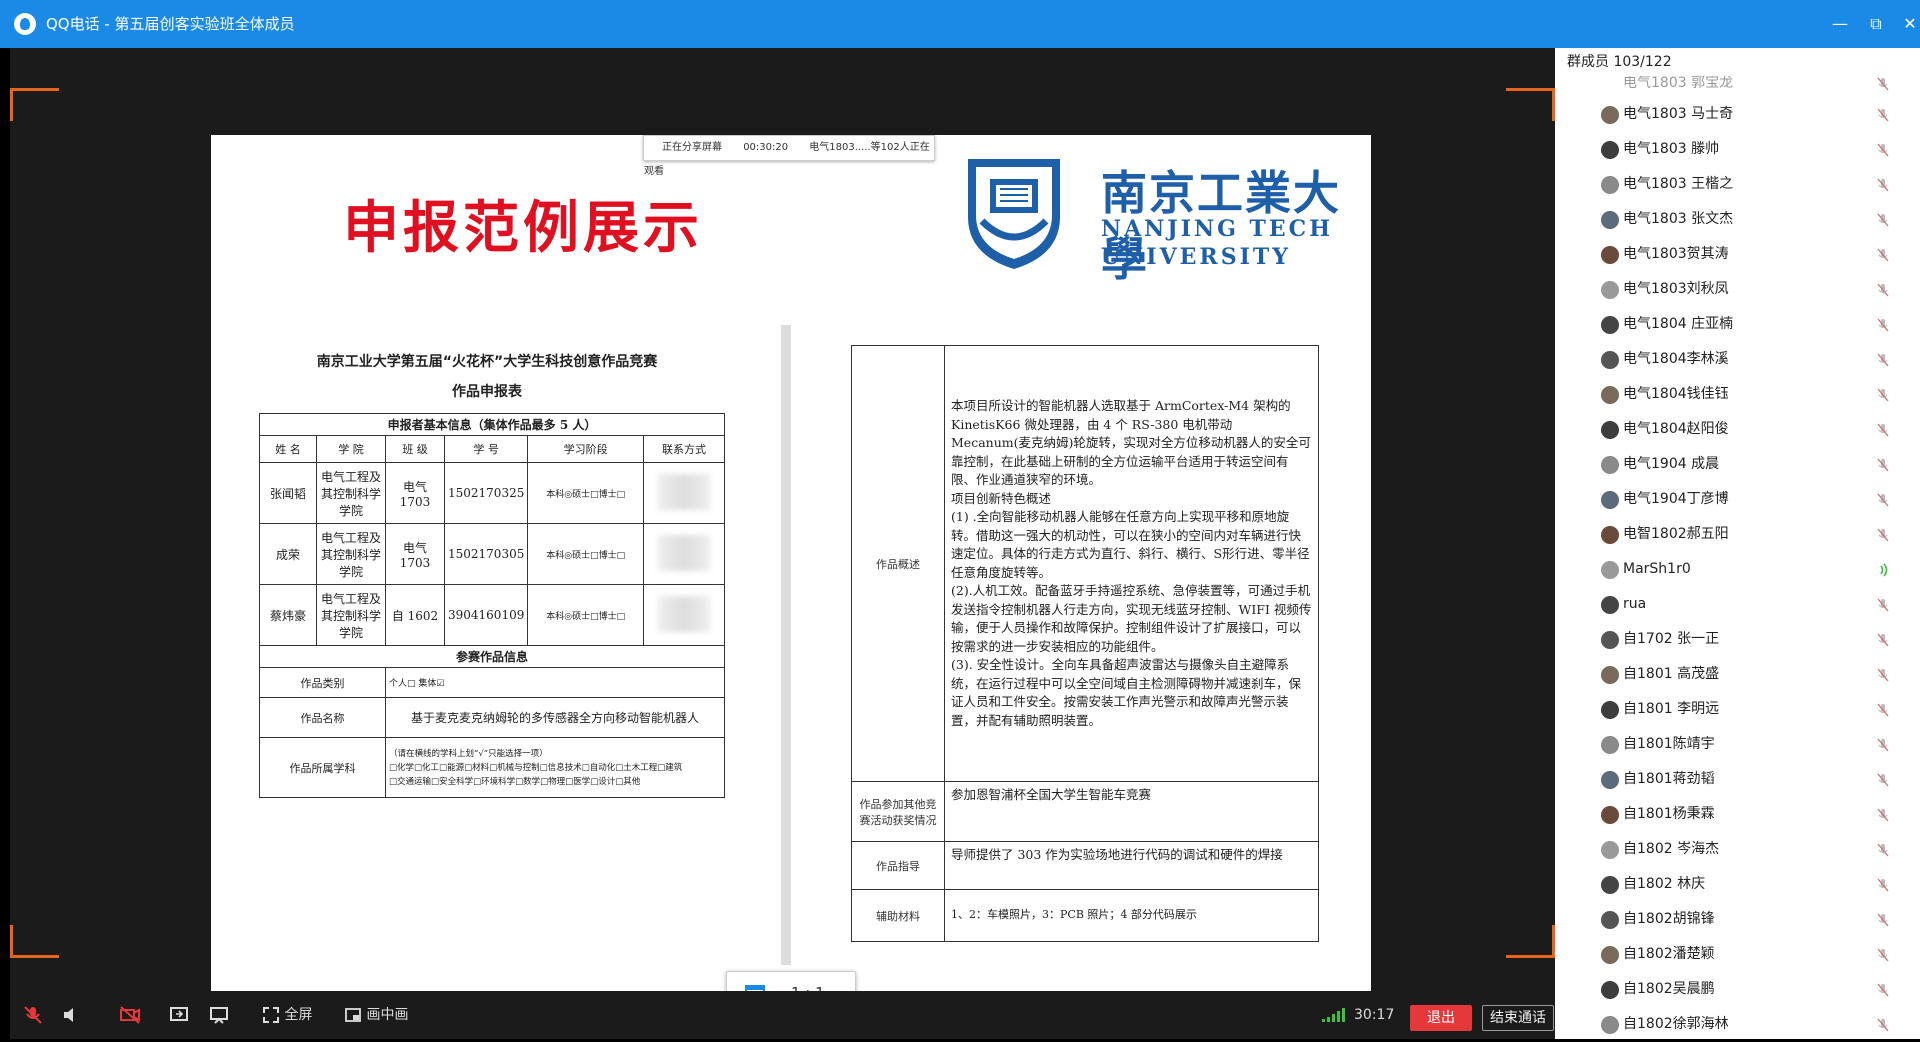  What do you see at coordinates (1737, 884) in the screenshot?
I see `member-row: 自1802 林庆` at bounding box center [1737, 884].